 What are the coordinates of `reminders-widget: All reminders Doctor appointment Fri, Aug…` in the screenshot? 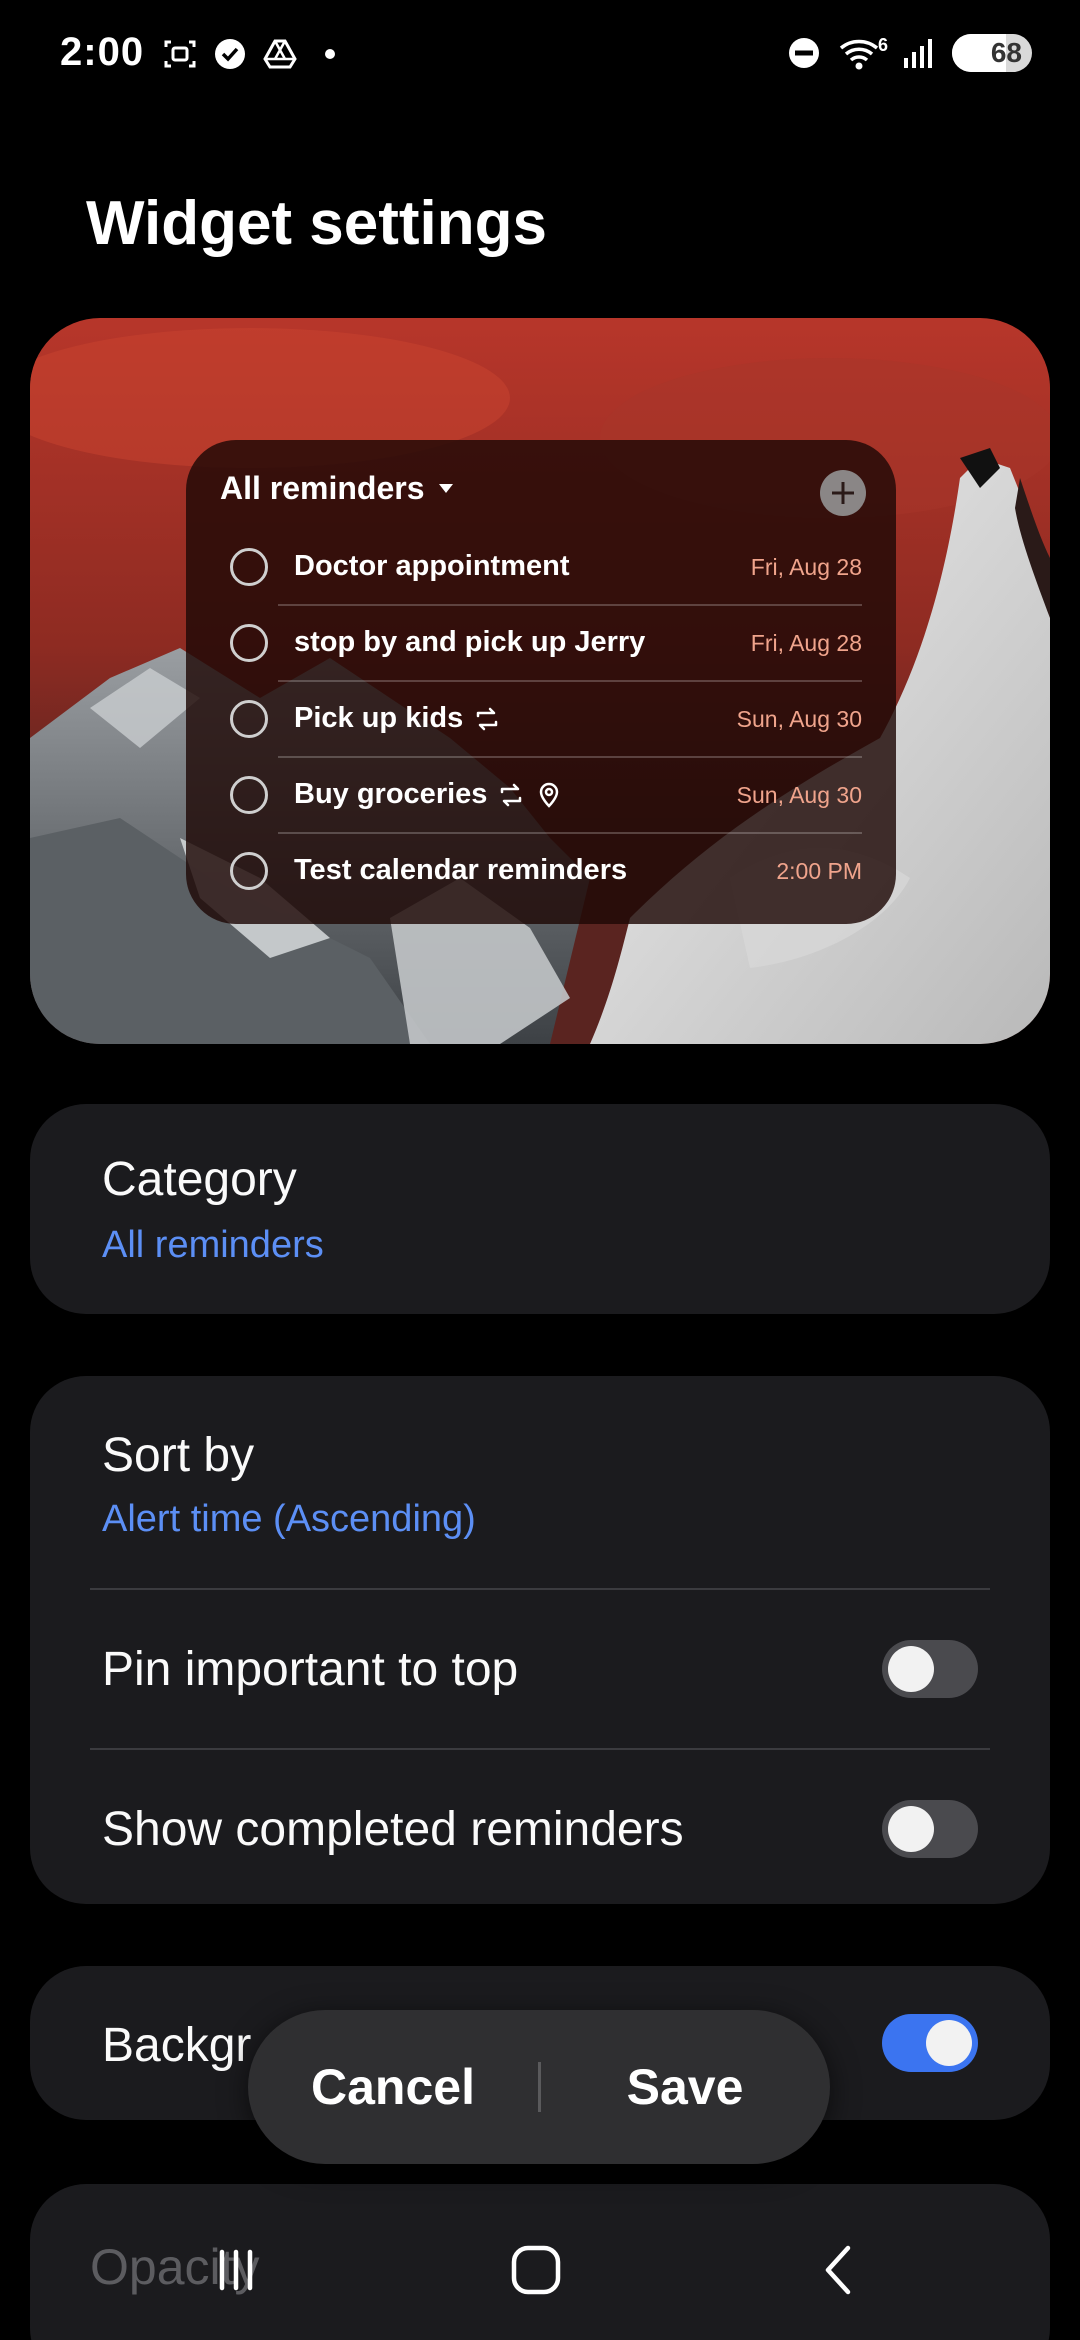 It's located at (541, 682).